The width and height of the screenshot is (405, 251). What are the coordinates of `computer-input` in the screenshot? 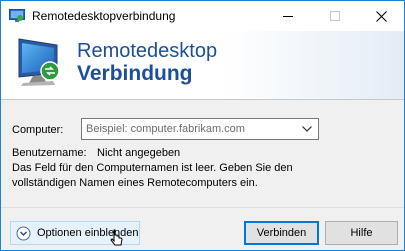 It's located at (189, 129).